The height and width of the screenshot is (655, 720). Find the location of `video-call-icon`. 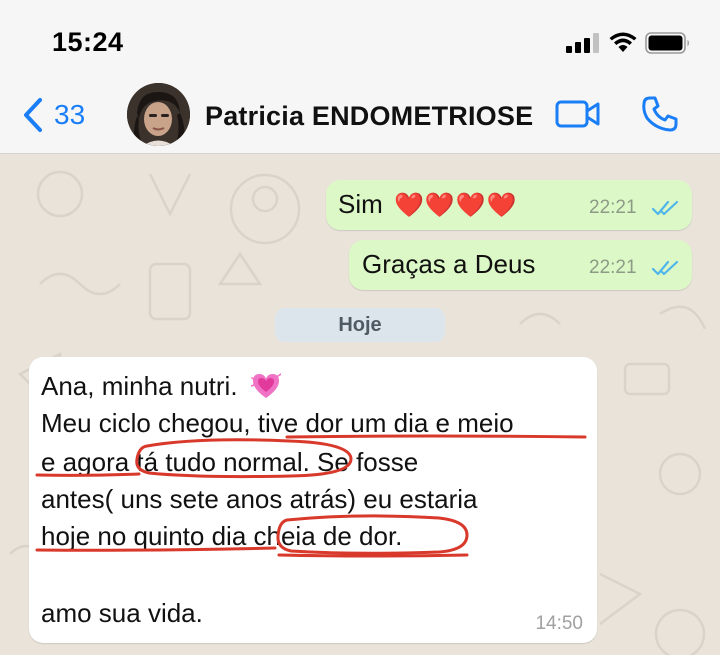

video-call-icon is located at coordinates (578, 114).